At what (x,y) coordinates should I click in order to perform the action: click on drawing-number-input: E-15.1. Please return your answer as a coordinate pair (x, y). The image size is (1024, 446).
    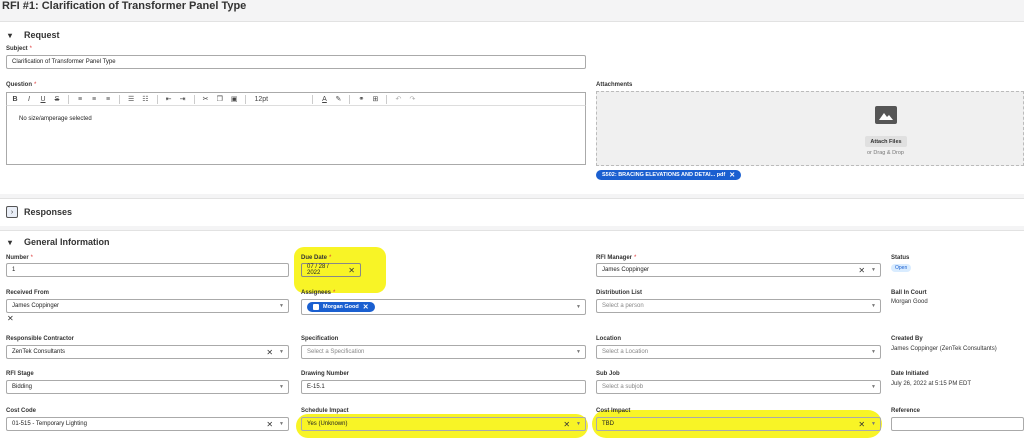
    Looking at the image, I should click on (443, 387).